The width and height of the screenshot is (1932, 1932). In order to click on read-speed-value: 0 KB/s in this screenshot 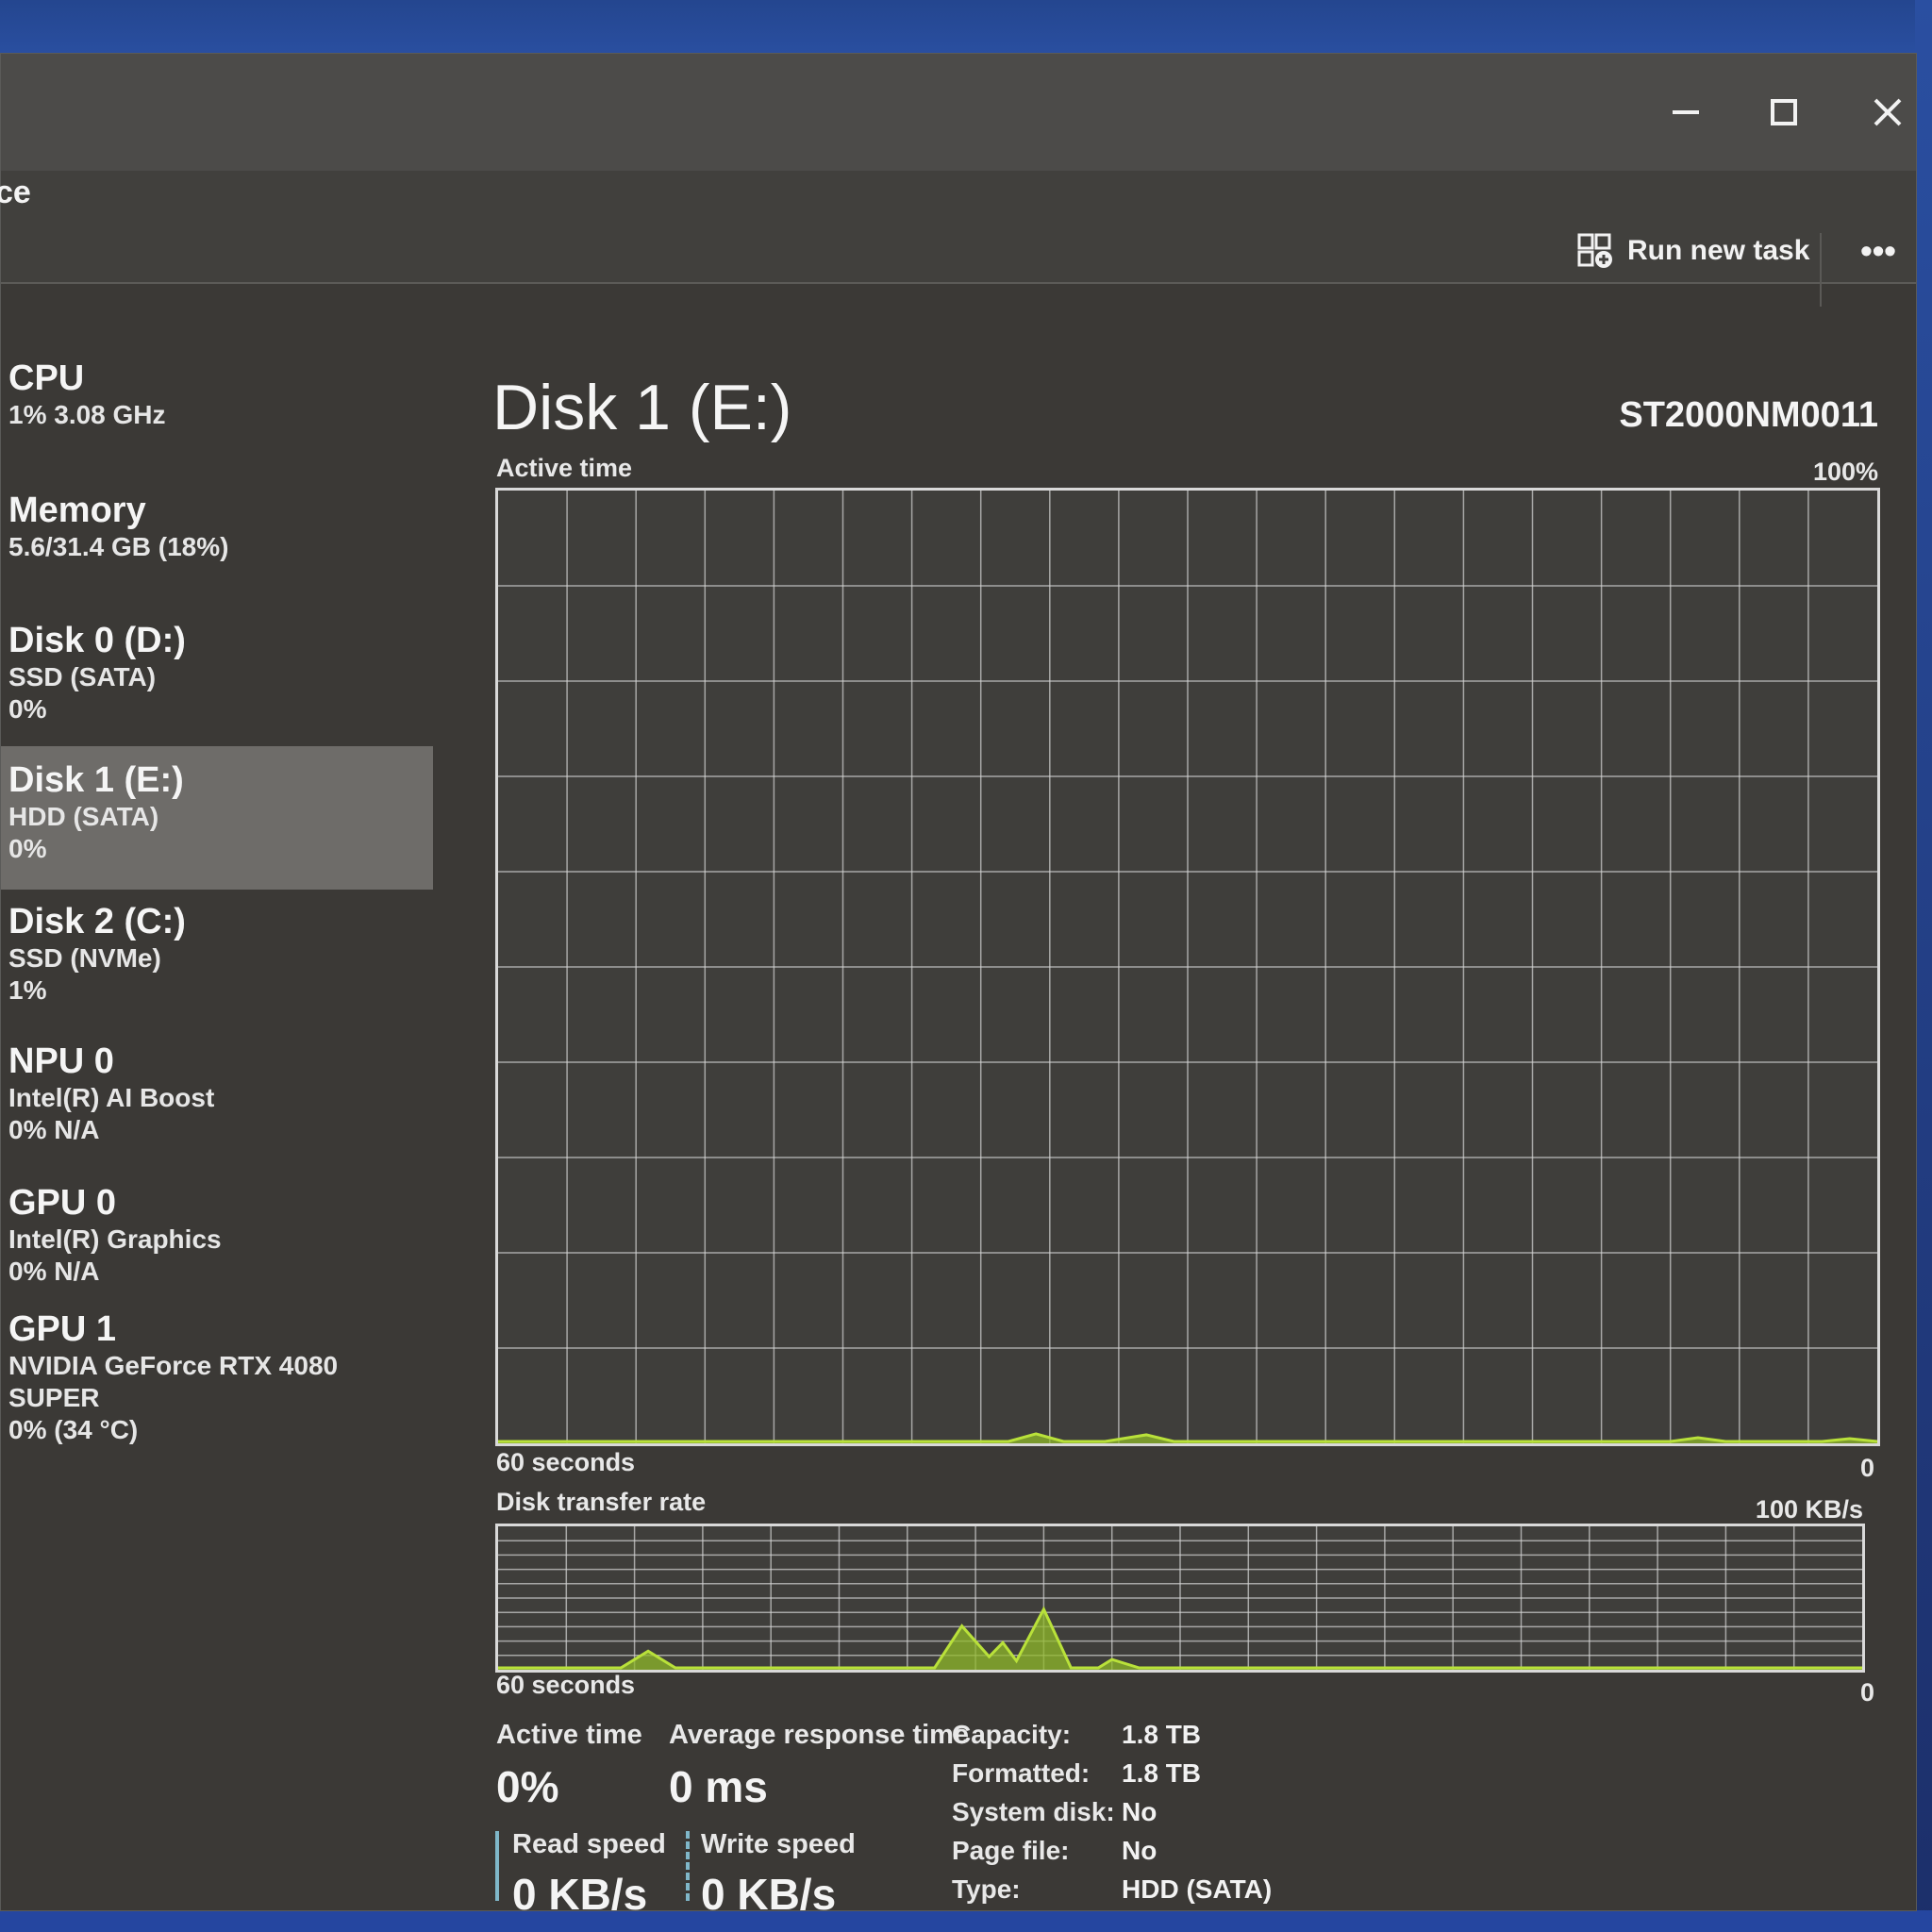, I will do `click(580, 1895)`.